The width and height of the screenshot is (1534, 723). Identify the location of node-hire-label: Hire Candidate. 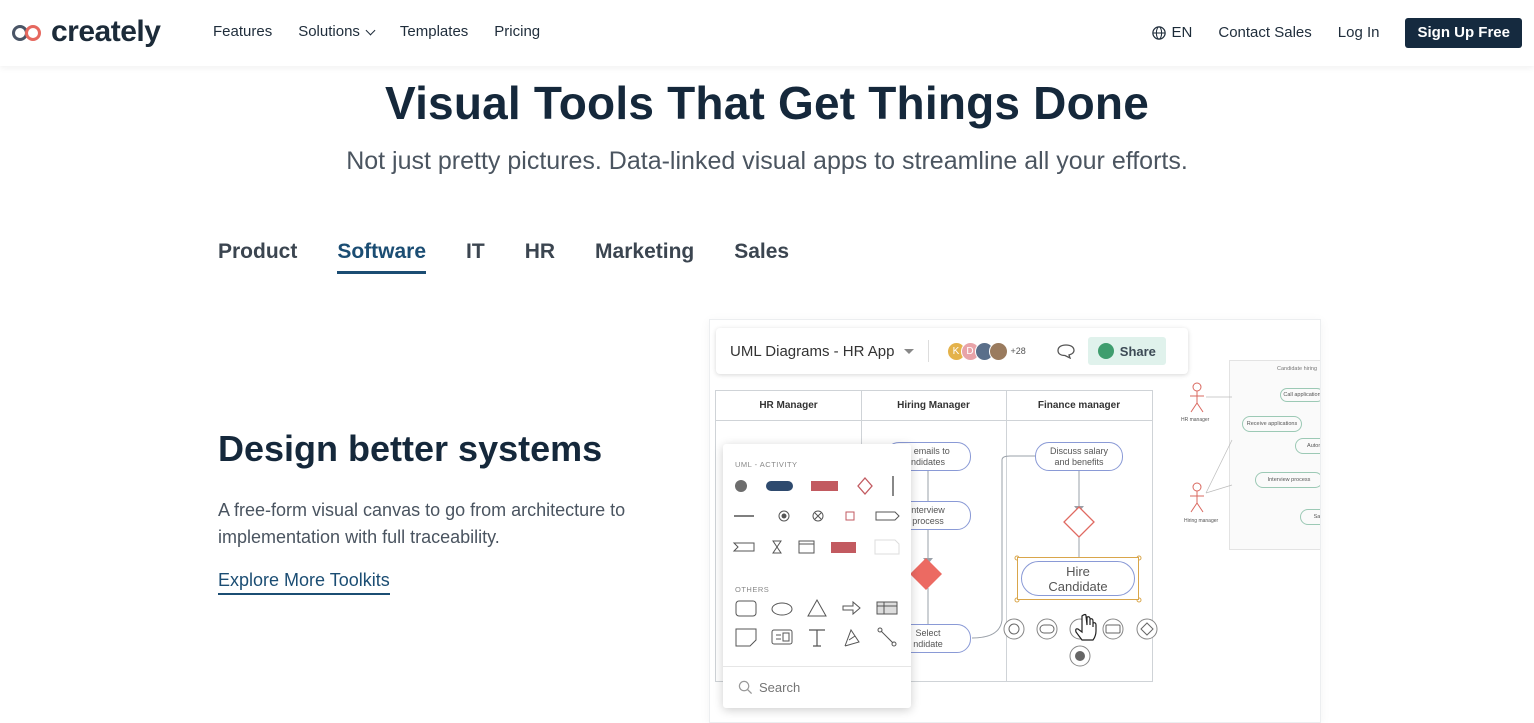
(1078, 578).